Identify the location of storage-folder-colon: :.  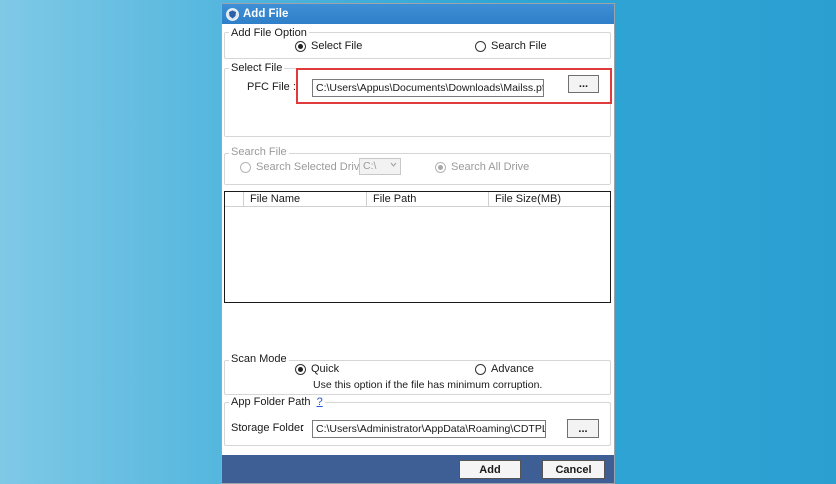
(303, 428).